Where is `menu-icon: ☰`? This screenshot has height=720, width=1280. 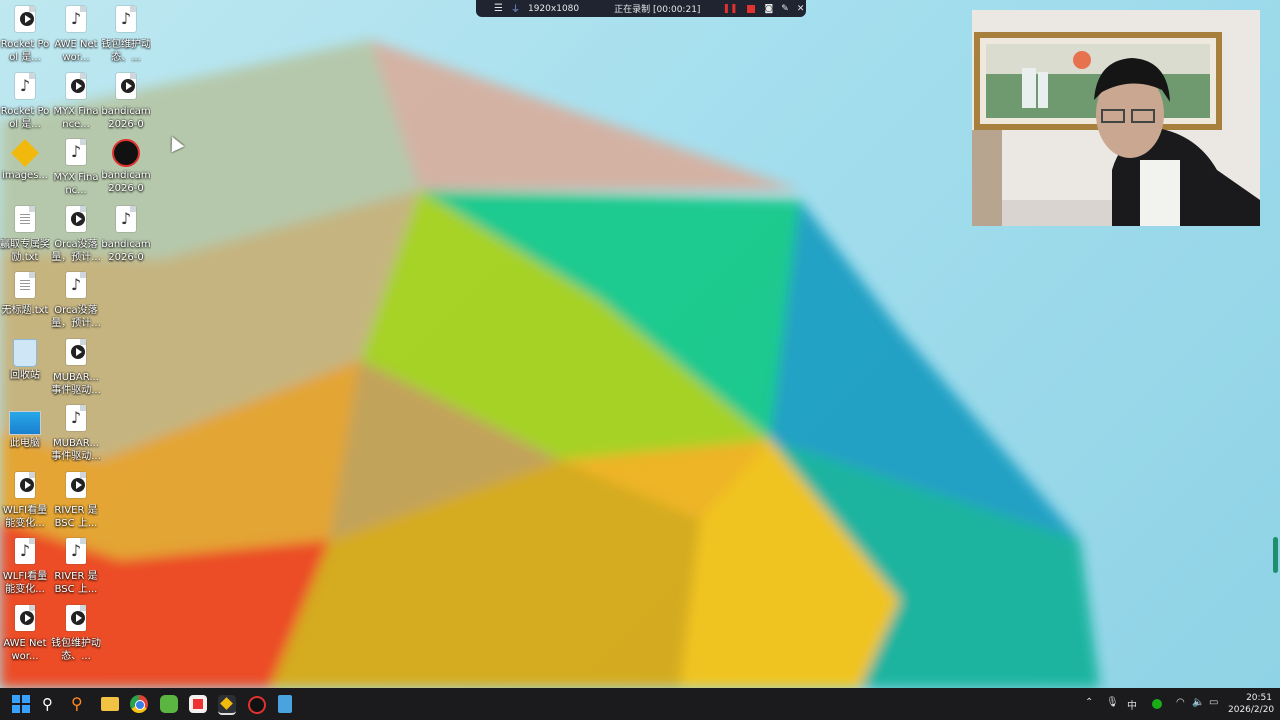
menu-icon: ☰ is located at coordinates (498, 8).